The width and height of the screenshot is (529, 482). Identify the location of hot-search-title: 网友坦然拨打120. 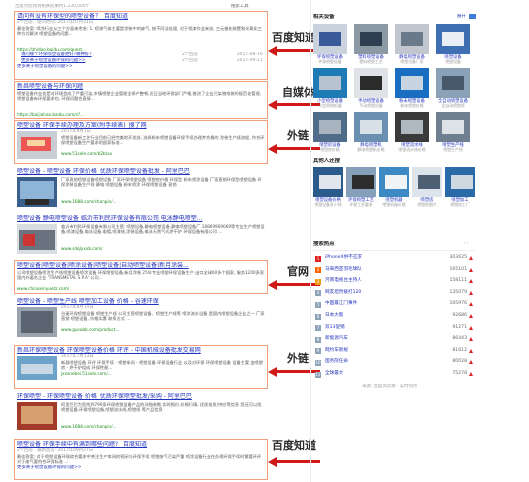
(343, 293).